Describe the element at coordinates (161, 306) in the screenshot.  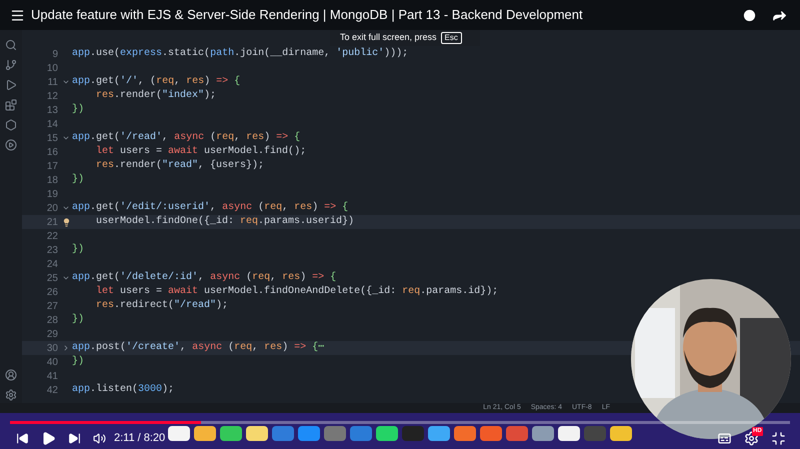
I see `code-line: res.redirect("/read");` at that location.